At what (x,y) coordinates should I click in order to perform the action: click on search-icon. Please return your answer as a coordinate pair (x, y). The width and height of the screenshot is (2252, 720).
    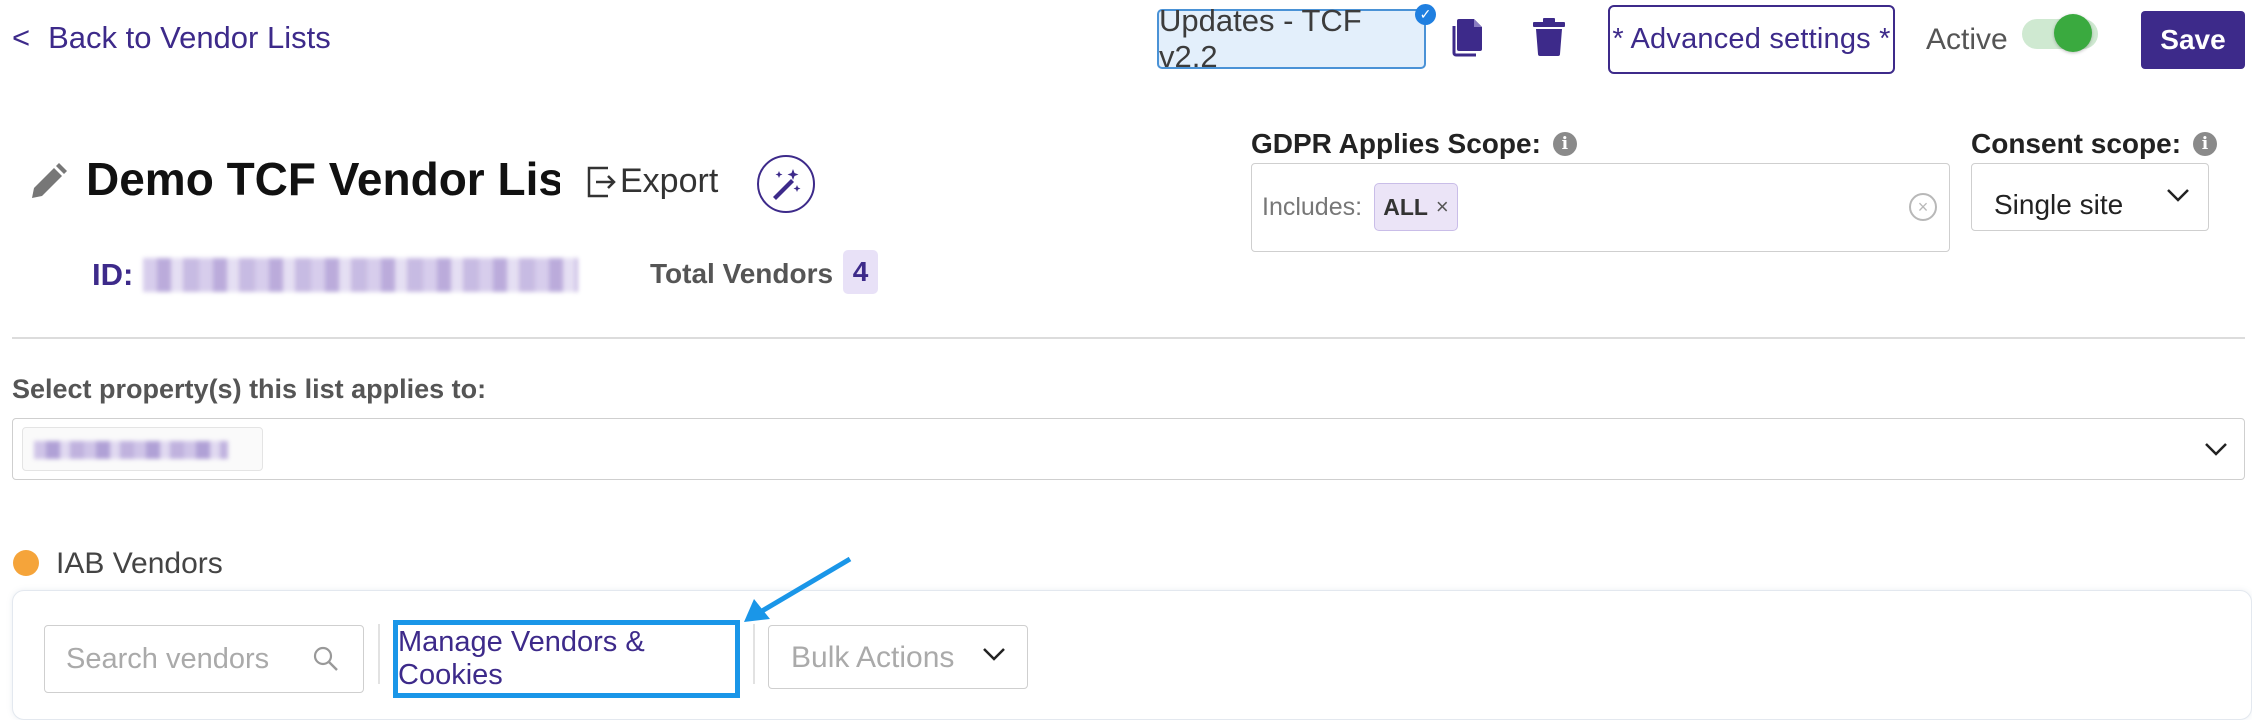
    Looking at the image, I should click on (326, 661).